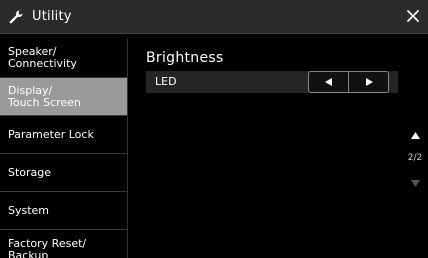  Describe the element at coordinates (47, 247) in the screenshot. I see `sidebar-item-label: Factory Reset/ Backup` at that location.